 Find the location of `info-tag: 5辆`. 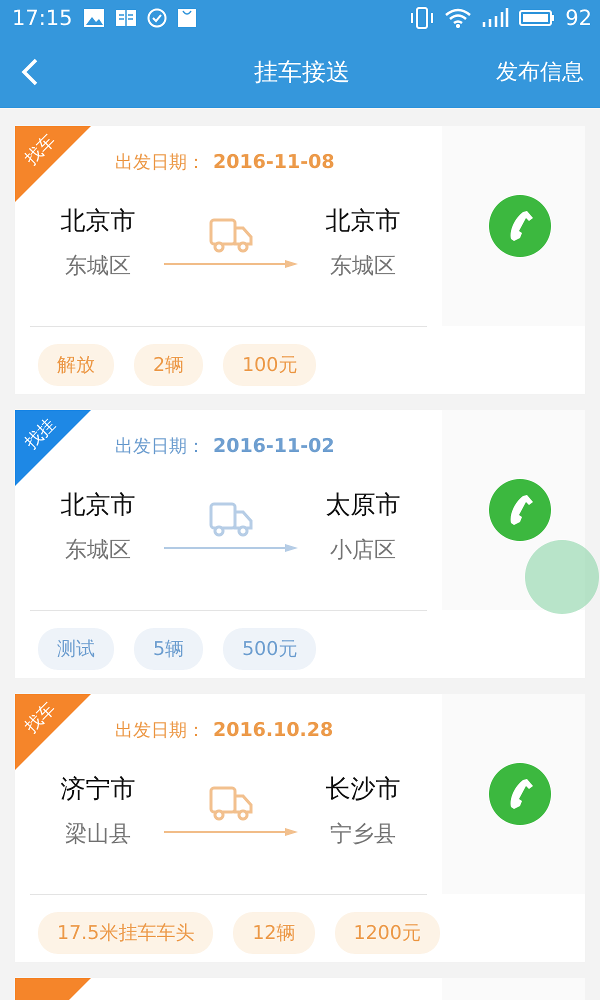

info-tag: 5辆 is located at coordinates (169, 649).